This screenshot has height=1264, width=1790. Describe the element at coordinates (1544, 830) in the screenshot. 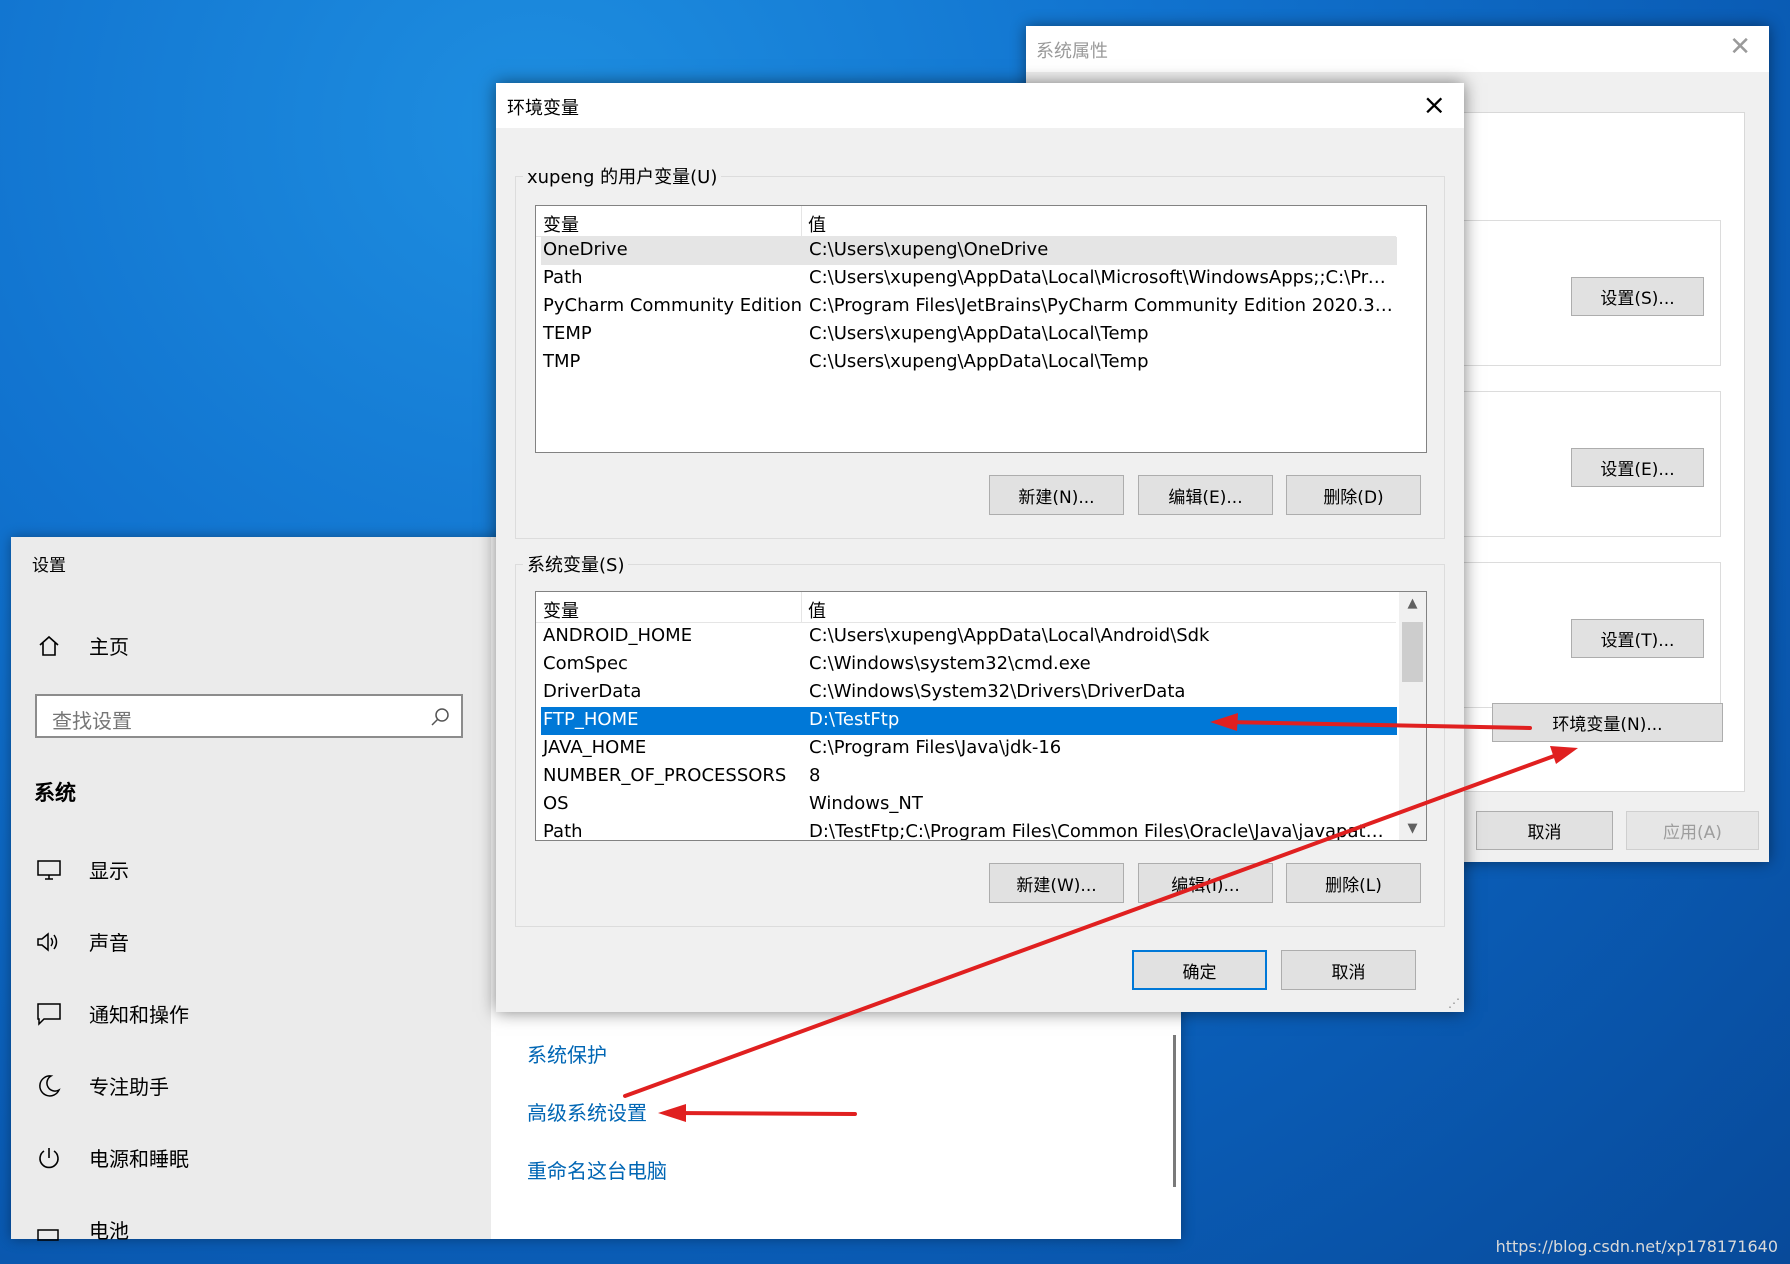

I see `sysprop-cancel-button: 取消` at that location.